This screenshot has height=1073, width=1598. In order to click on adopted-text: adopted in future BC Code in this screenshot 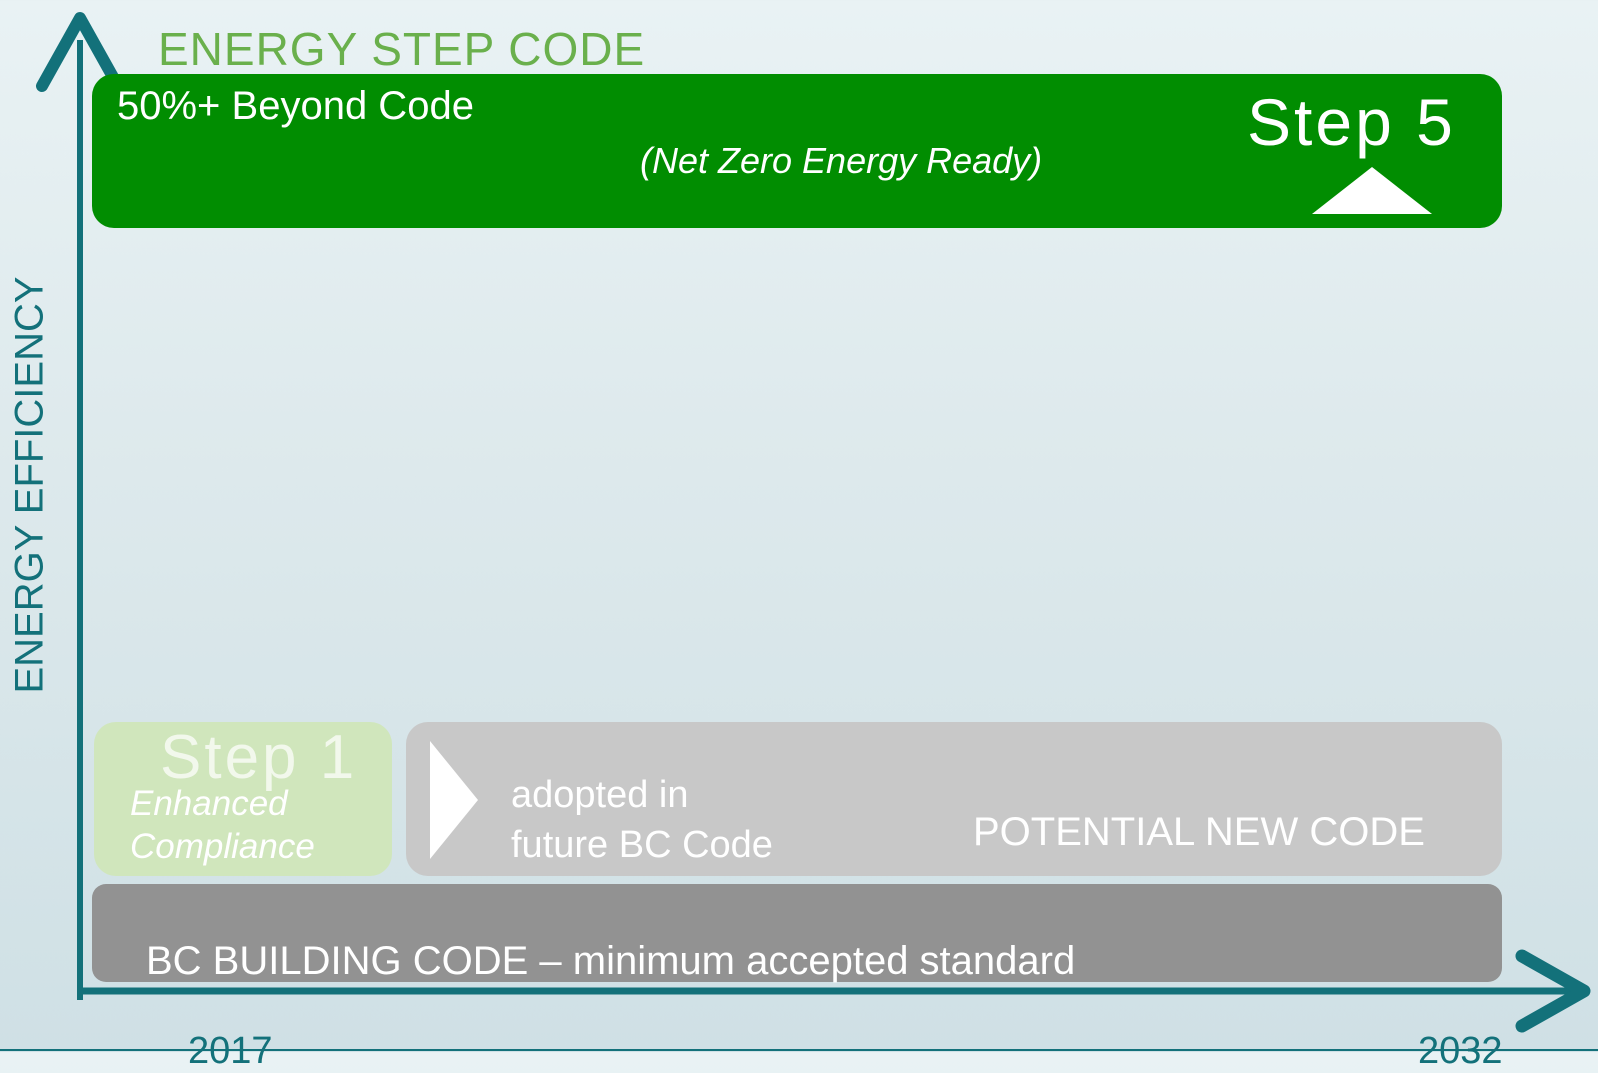, I will do `click(642, 820)`.